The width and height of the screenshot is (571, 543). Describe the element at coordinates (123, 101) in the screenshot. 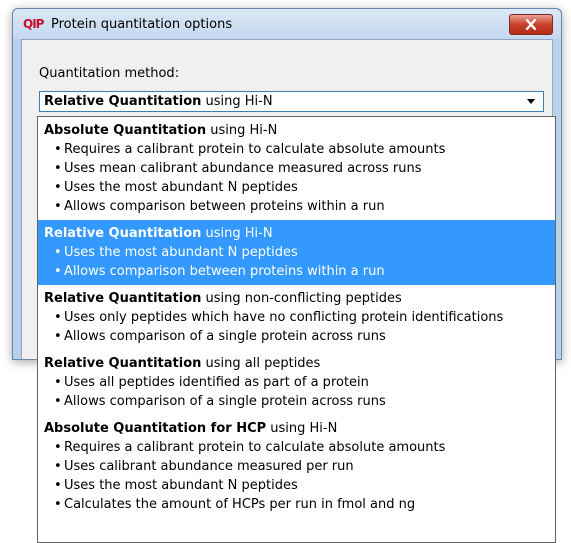

I see `selected-method-bold: Relative Quantitation` at that location.